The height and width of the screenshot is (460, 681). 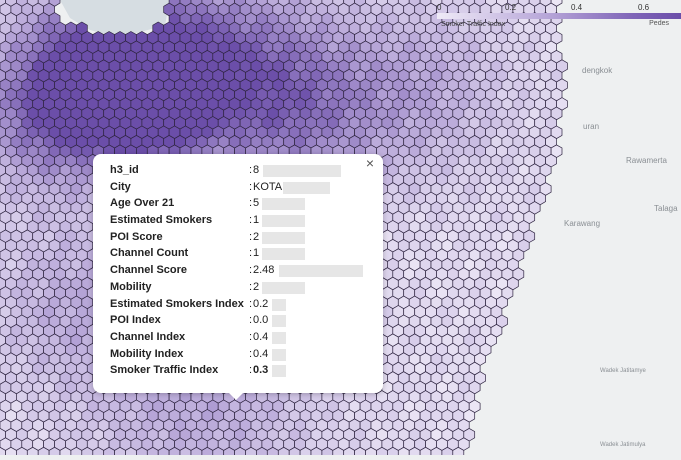 I want to click on row-label: Mobility Index, so click(x=147, y=353).